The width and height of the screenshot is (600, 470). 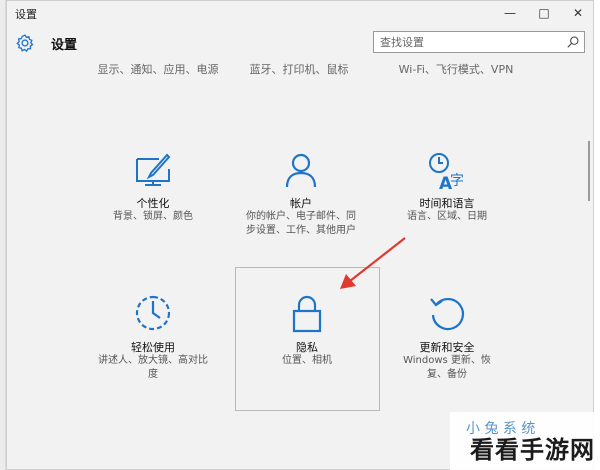 I want to click on scrollbar, so click(x=587, y=265).